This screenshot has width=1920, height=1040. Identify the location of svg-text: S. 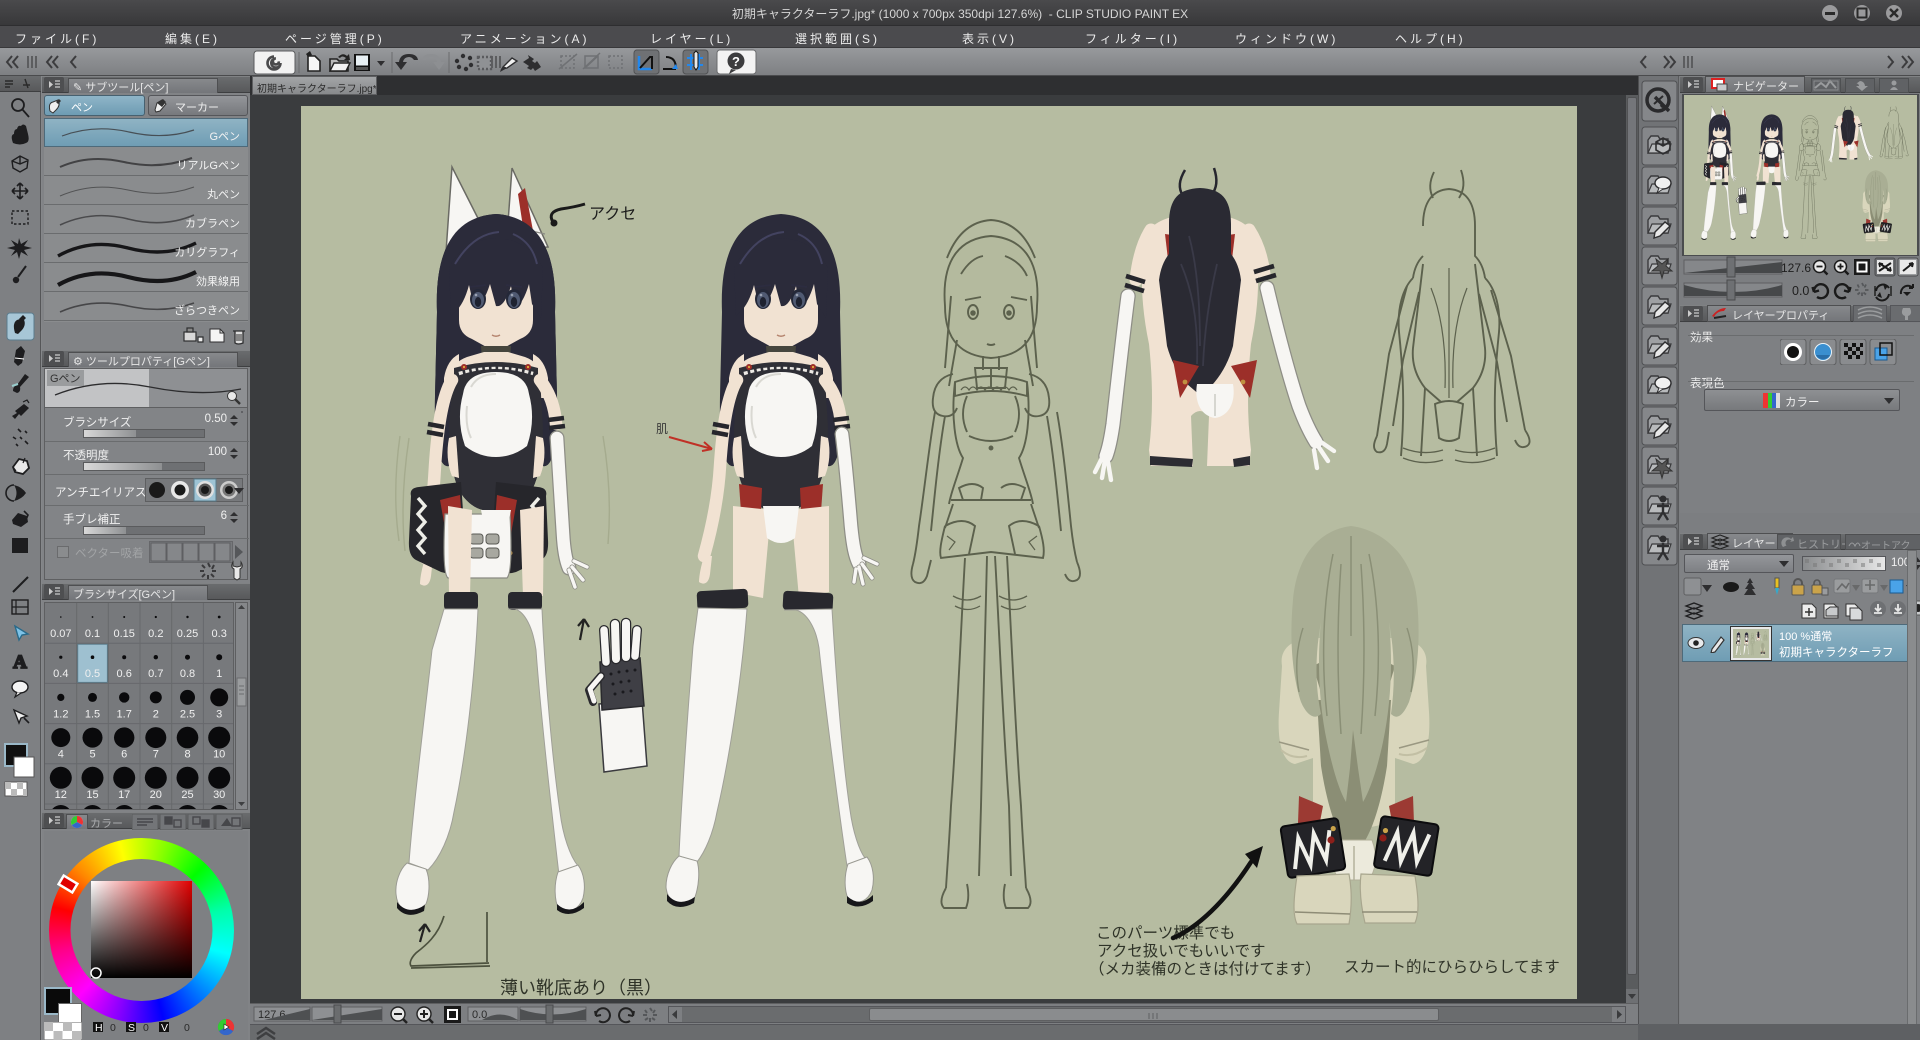
(131, 1028).